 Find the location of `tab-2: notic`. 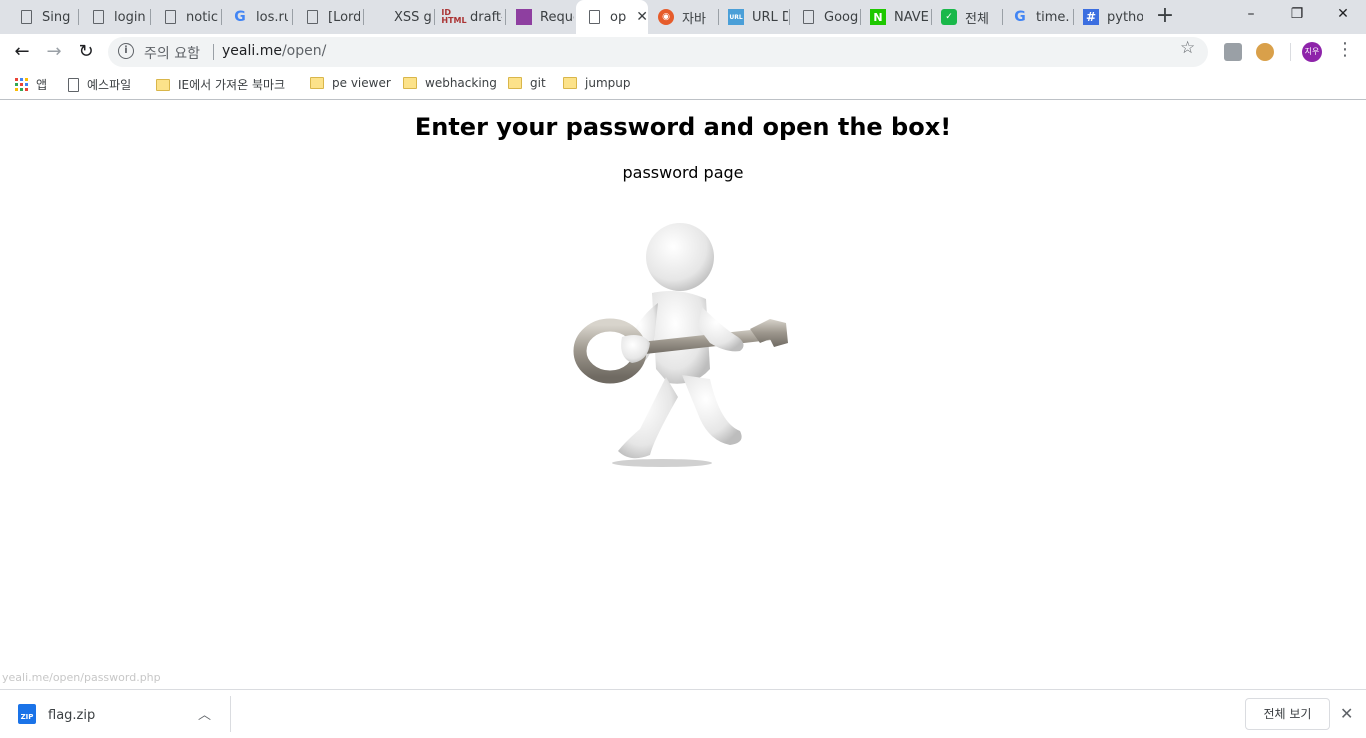

tab-2: notic is located at coordinates (185, 17).